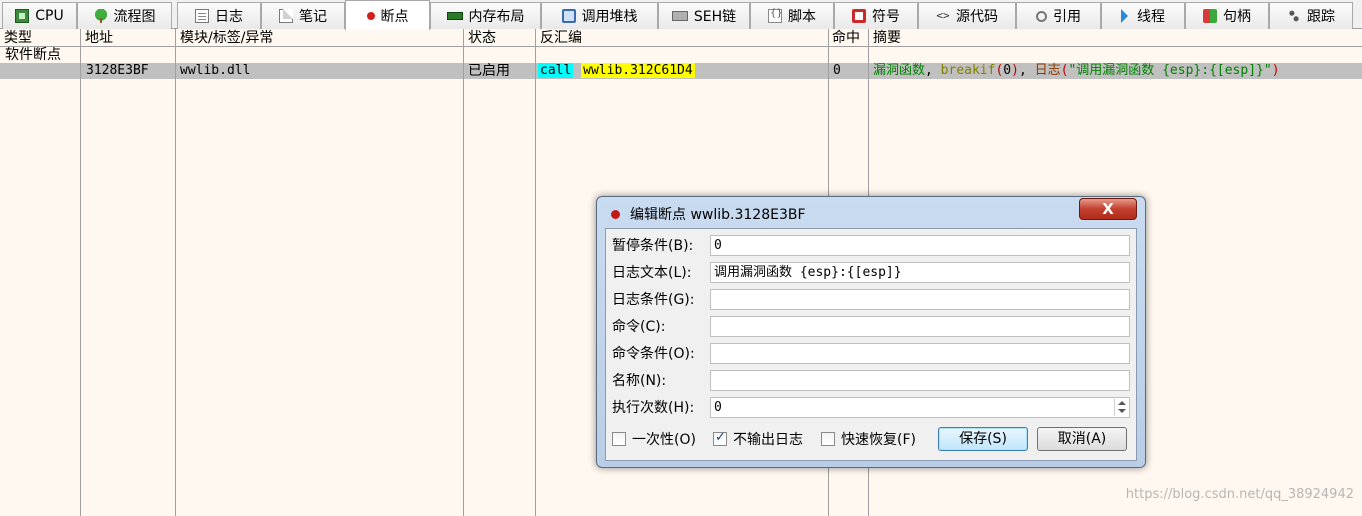  What do you see at coordinates (124, 15) in the screenshot?
I see `tab-graph: 流程图` at bounding box center [124, 15].